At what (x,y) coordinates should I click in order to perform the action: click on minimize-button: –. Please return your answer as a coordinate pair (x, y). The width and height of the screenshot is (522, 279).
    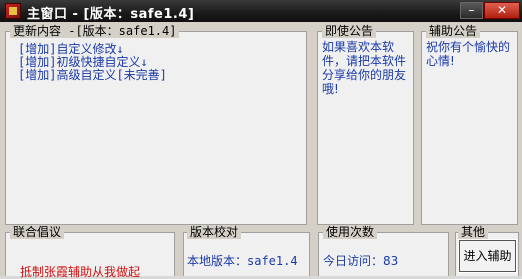
    Looking at the image, I should click on (471, 10).